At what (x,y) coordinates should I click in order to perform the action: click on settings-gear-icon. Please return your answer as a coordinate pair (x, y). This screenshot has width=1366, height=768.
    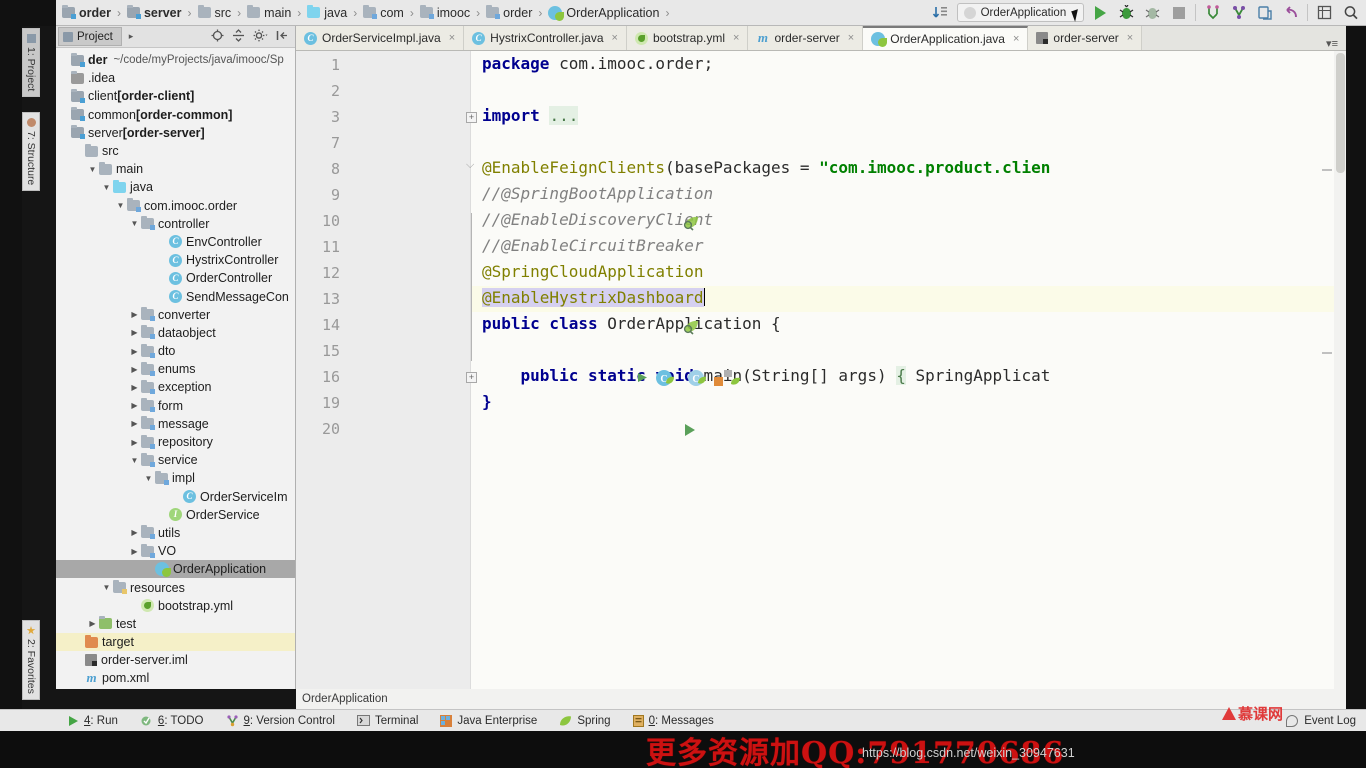
    Looking at the image, I should click on (260, 37).